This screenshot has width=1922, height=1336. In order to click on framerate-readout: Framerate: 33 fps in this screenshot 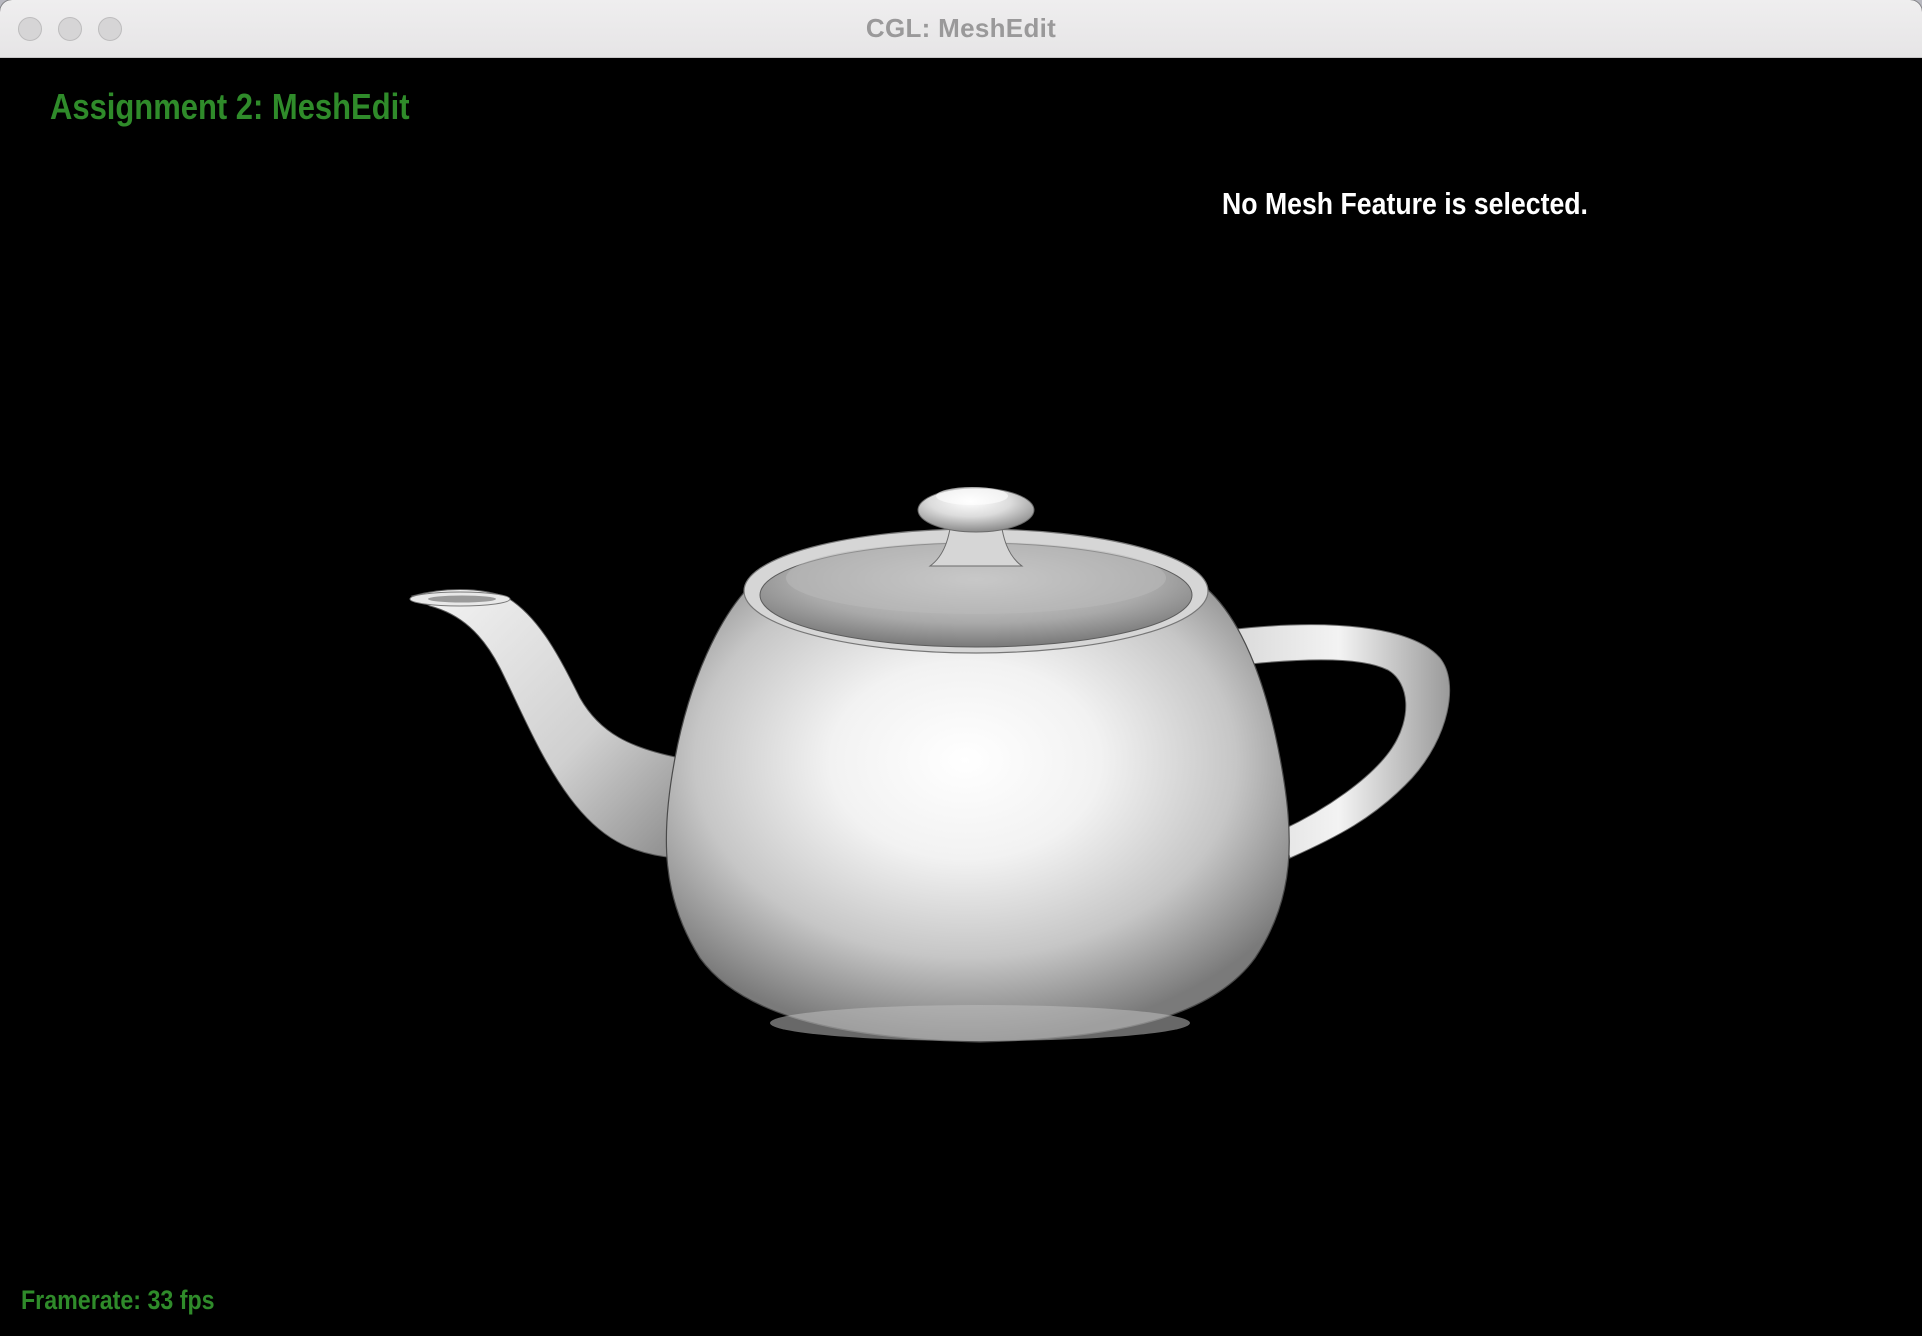, I will do `click(118, 1300)`.